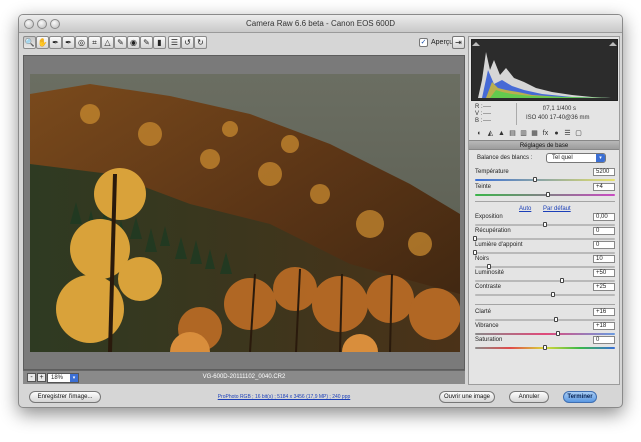  Describe the element at coordinates (244, 44) in the screenshot. I see `tool-bar: 🔍 ✋ ✒ ✒ ◎ ⌗ △ ✎ ◉ ✎ ▮ ☰ ↺ ↻ ✓ Aperçu ⇥` at that location.